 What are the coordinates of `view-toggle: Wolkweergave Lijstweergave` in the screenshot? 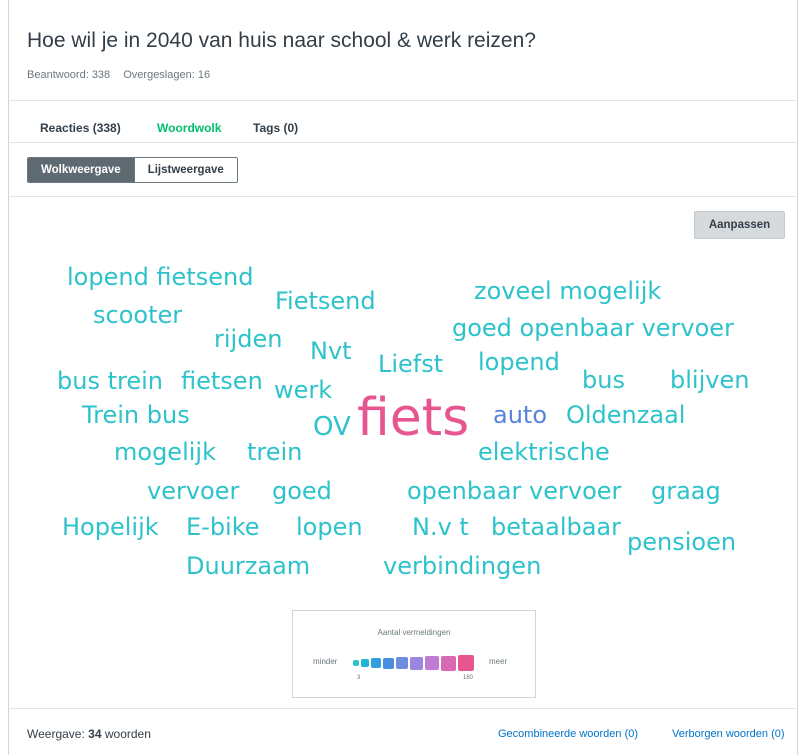 It's located at (132, 170).